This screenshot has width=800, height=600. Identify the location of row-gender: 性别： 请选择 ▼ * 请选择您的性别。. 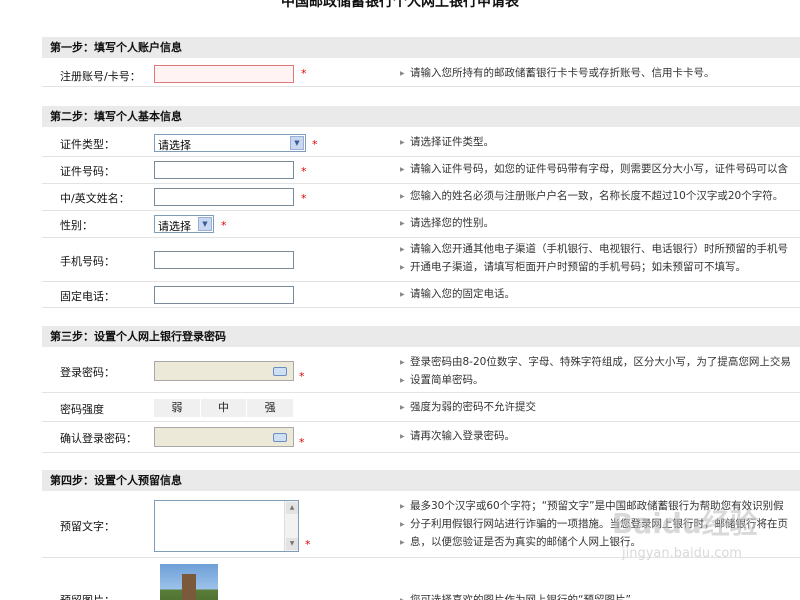
(421, 224).